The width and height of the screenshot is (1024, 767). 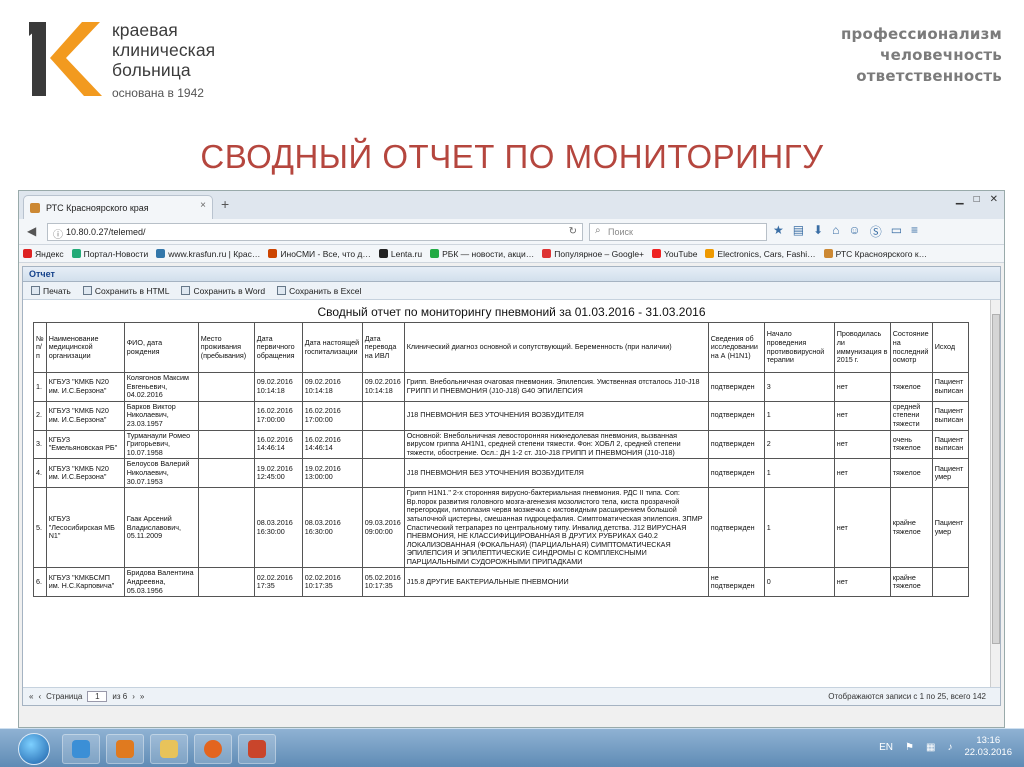 I want to click on browser-tab: РТС Красноярского края ×, so click(x=118, y=207).